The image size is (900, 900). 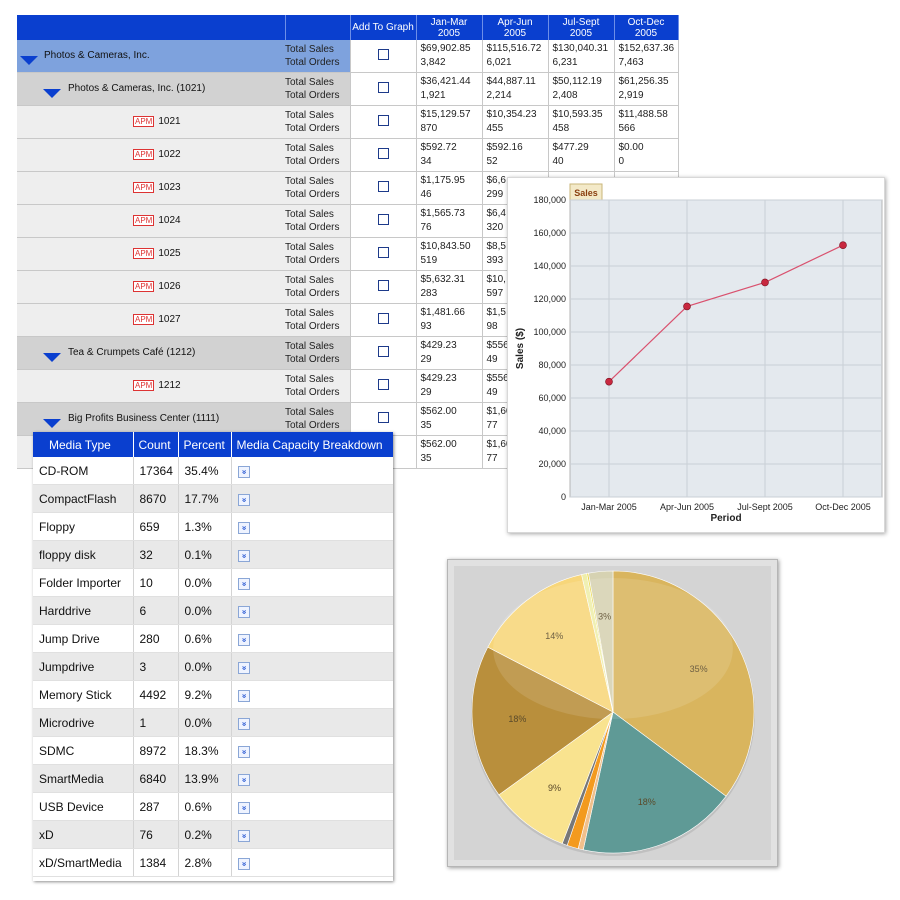 I want to click on media-type-cell: Jumpdrive, so click(x=83, y=666).